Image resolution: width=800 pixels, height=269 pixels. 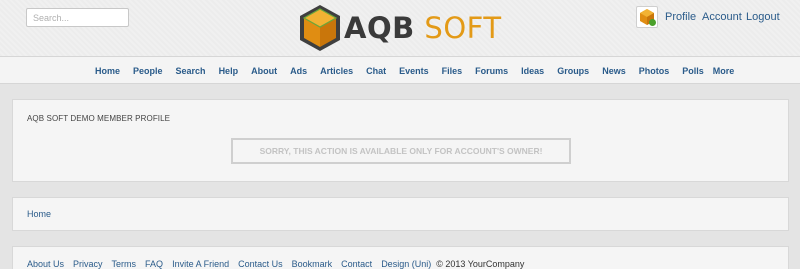 I want to click on breadcrumb-panel: Home, so click(x=400, y=214).